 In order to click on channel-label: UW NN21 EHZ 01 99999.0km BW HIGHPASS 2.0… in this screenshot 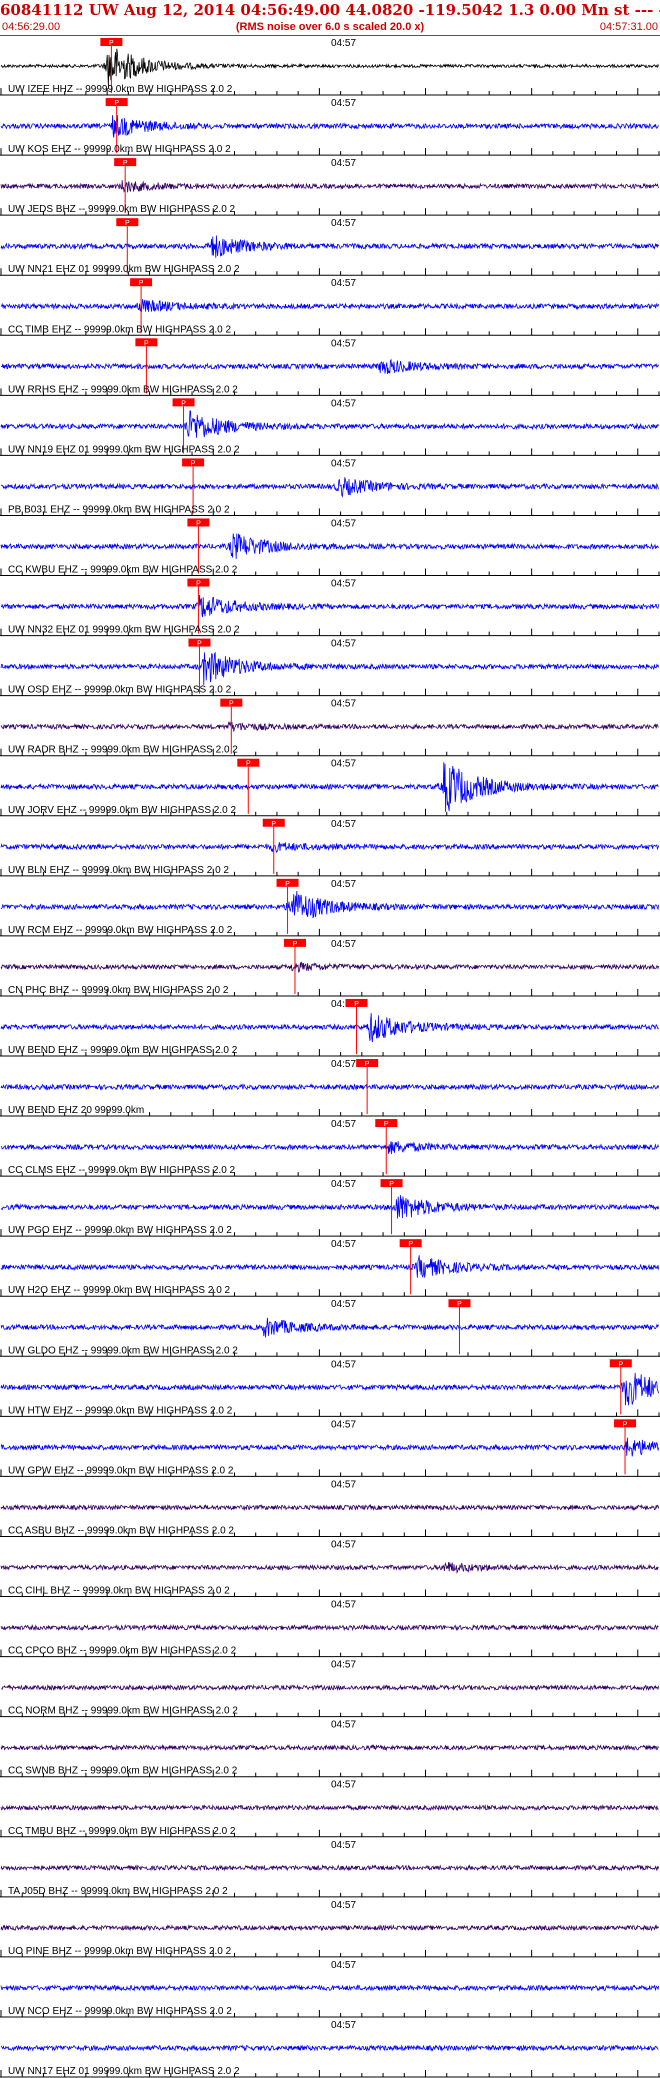, I will do `click(124, 269)`.